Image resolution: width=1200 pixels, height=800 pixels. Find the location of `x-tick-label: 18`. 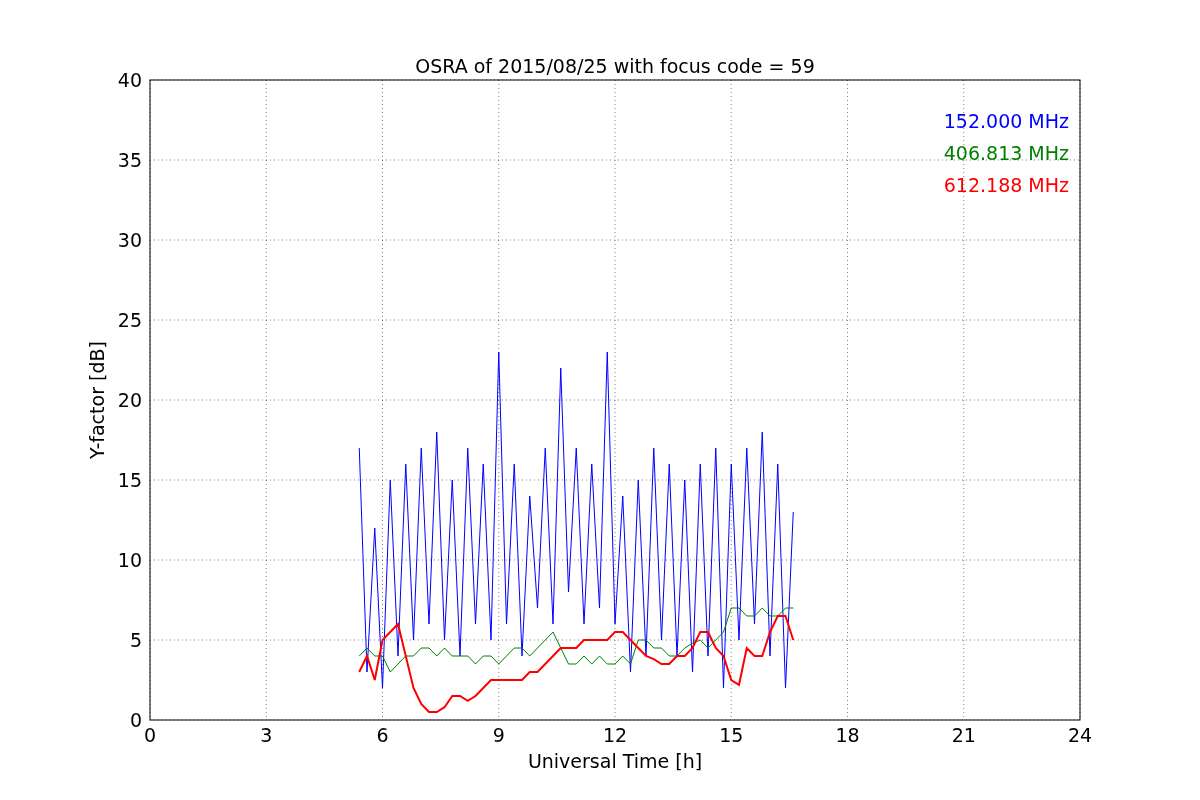

x-tick-label: 18 is located at coordinates (847, 735).